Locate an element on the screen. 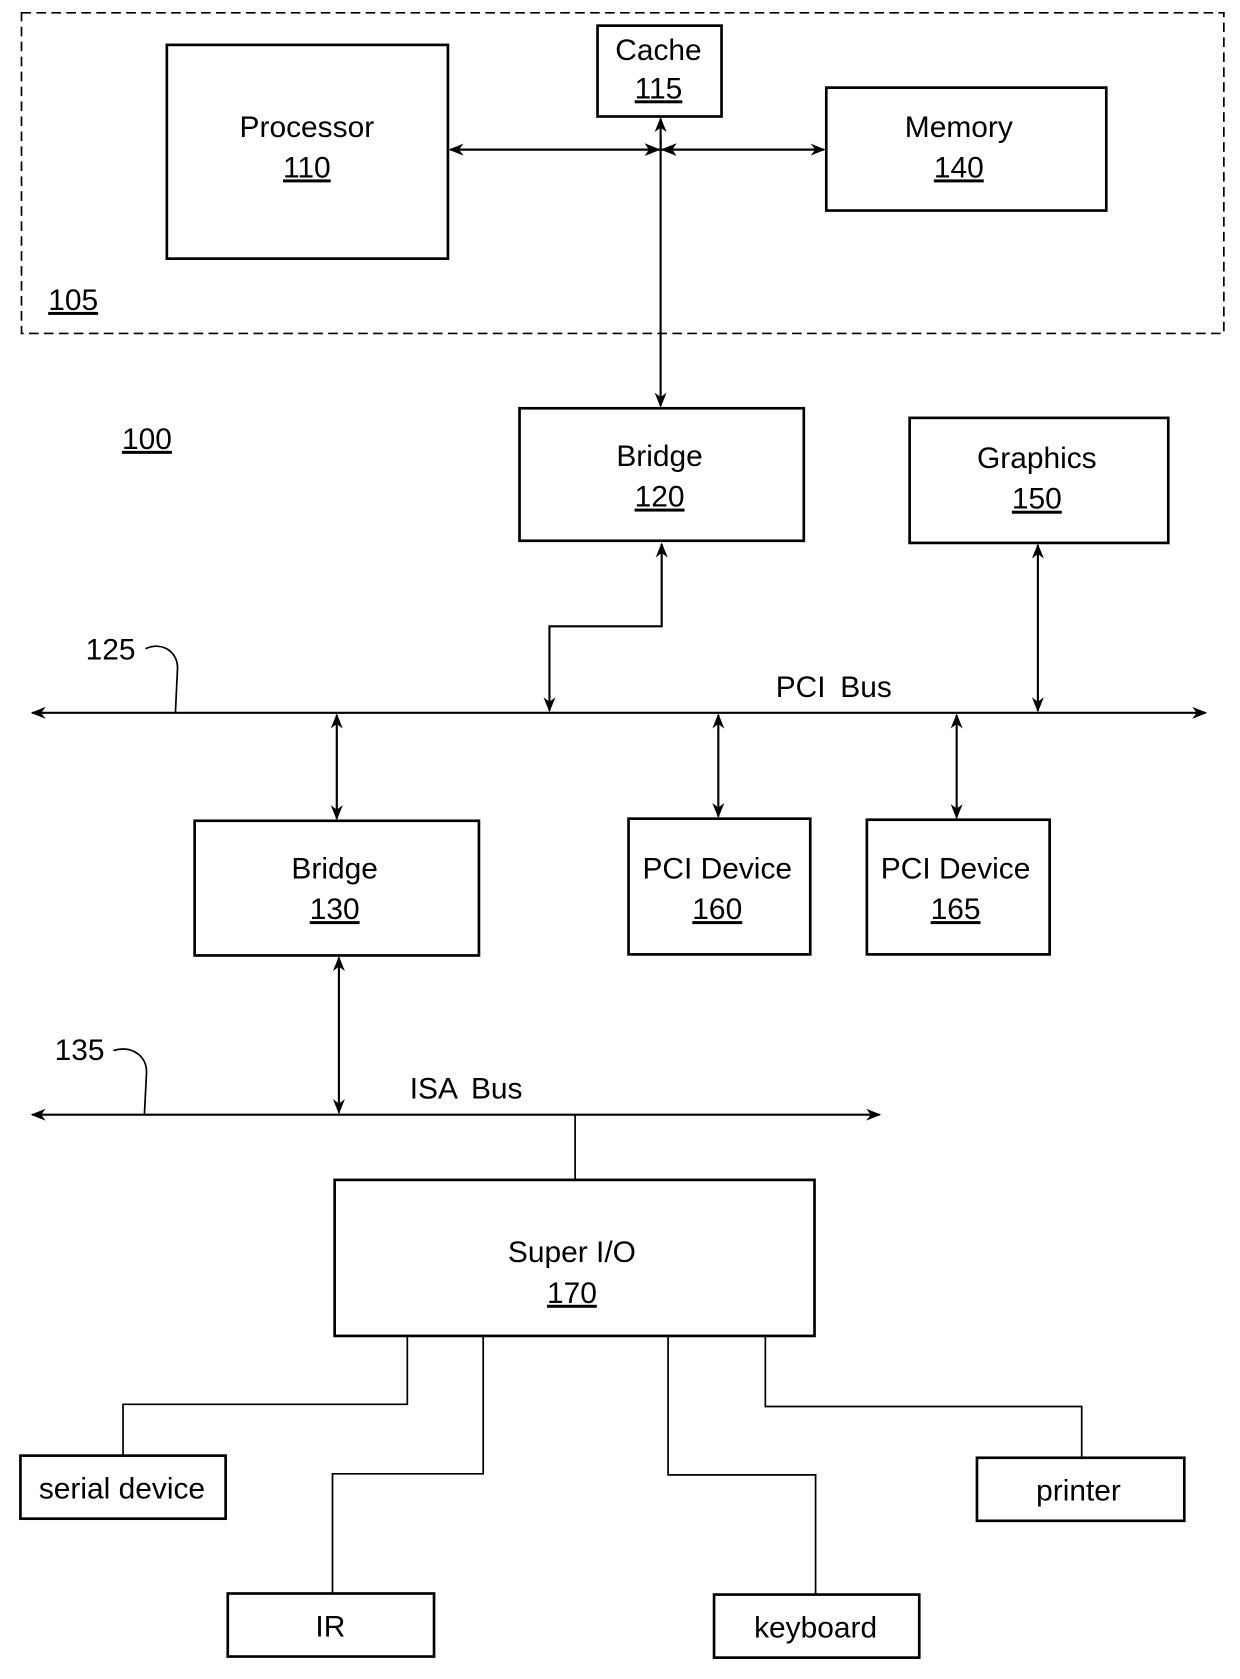 The width and height of the screenshot is (1240, 1679). super-io-block: Super I/O 170 is located at coordinates (574, 1258).